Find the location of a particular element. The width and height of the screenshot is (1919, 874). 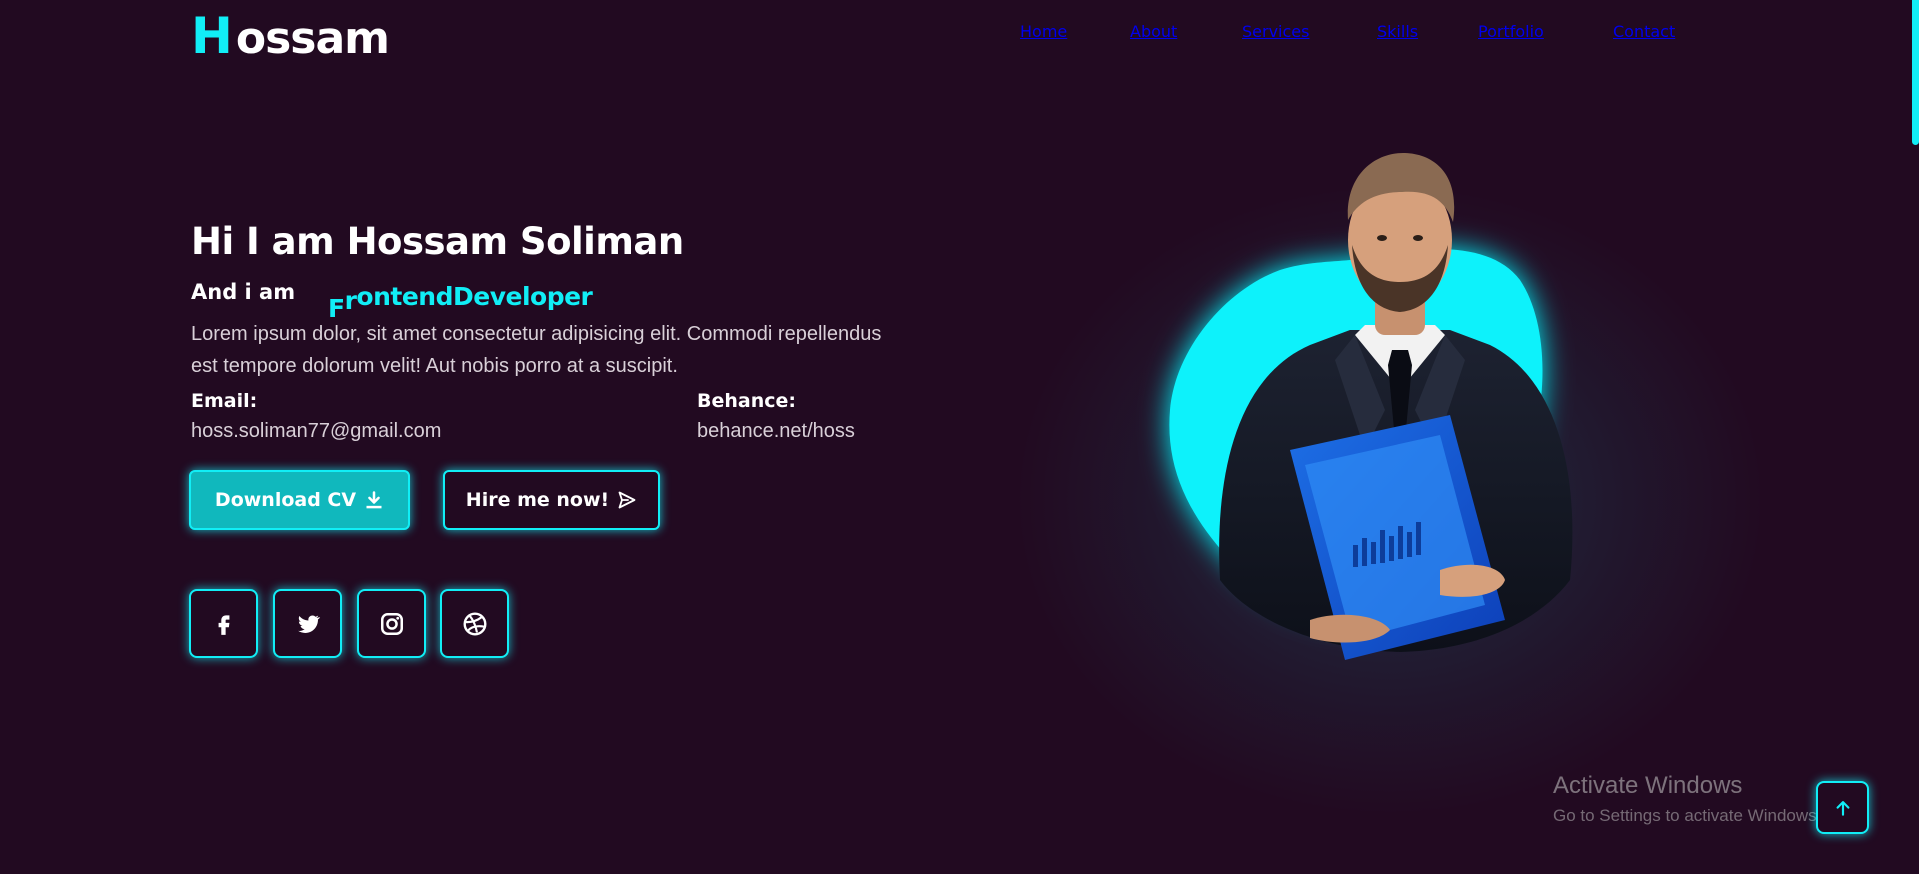

instagram-button is located at coordinates (391, 623).